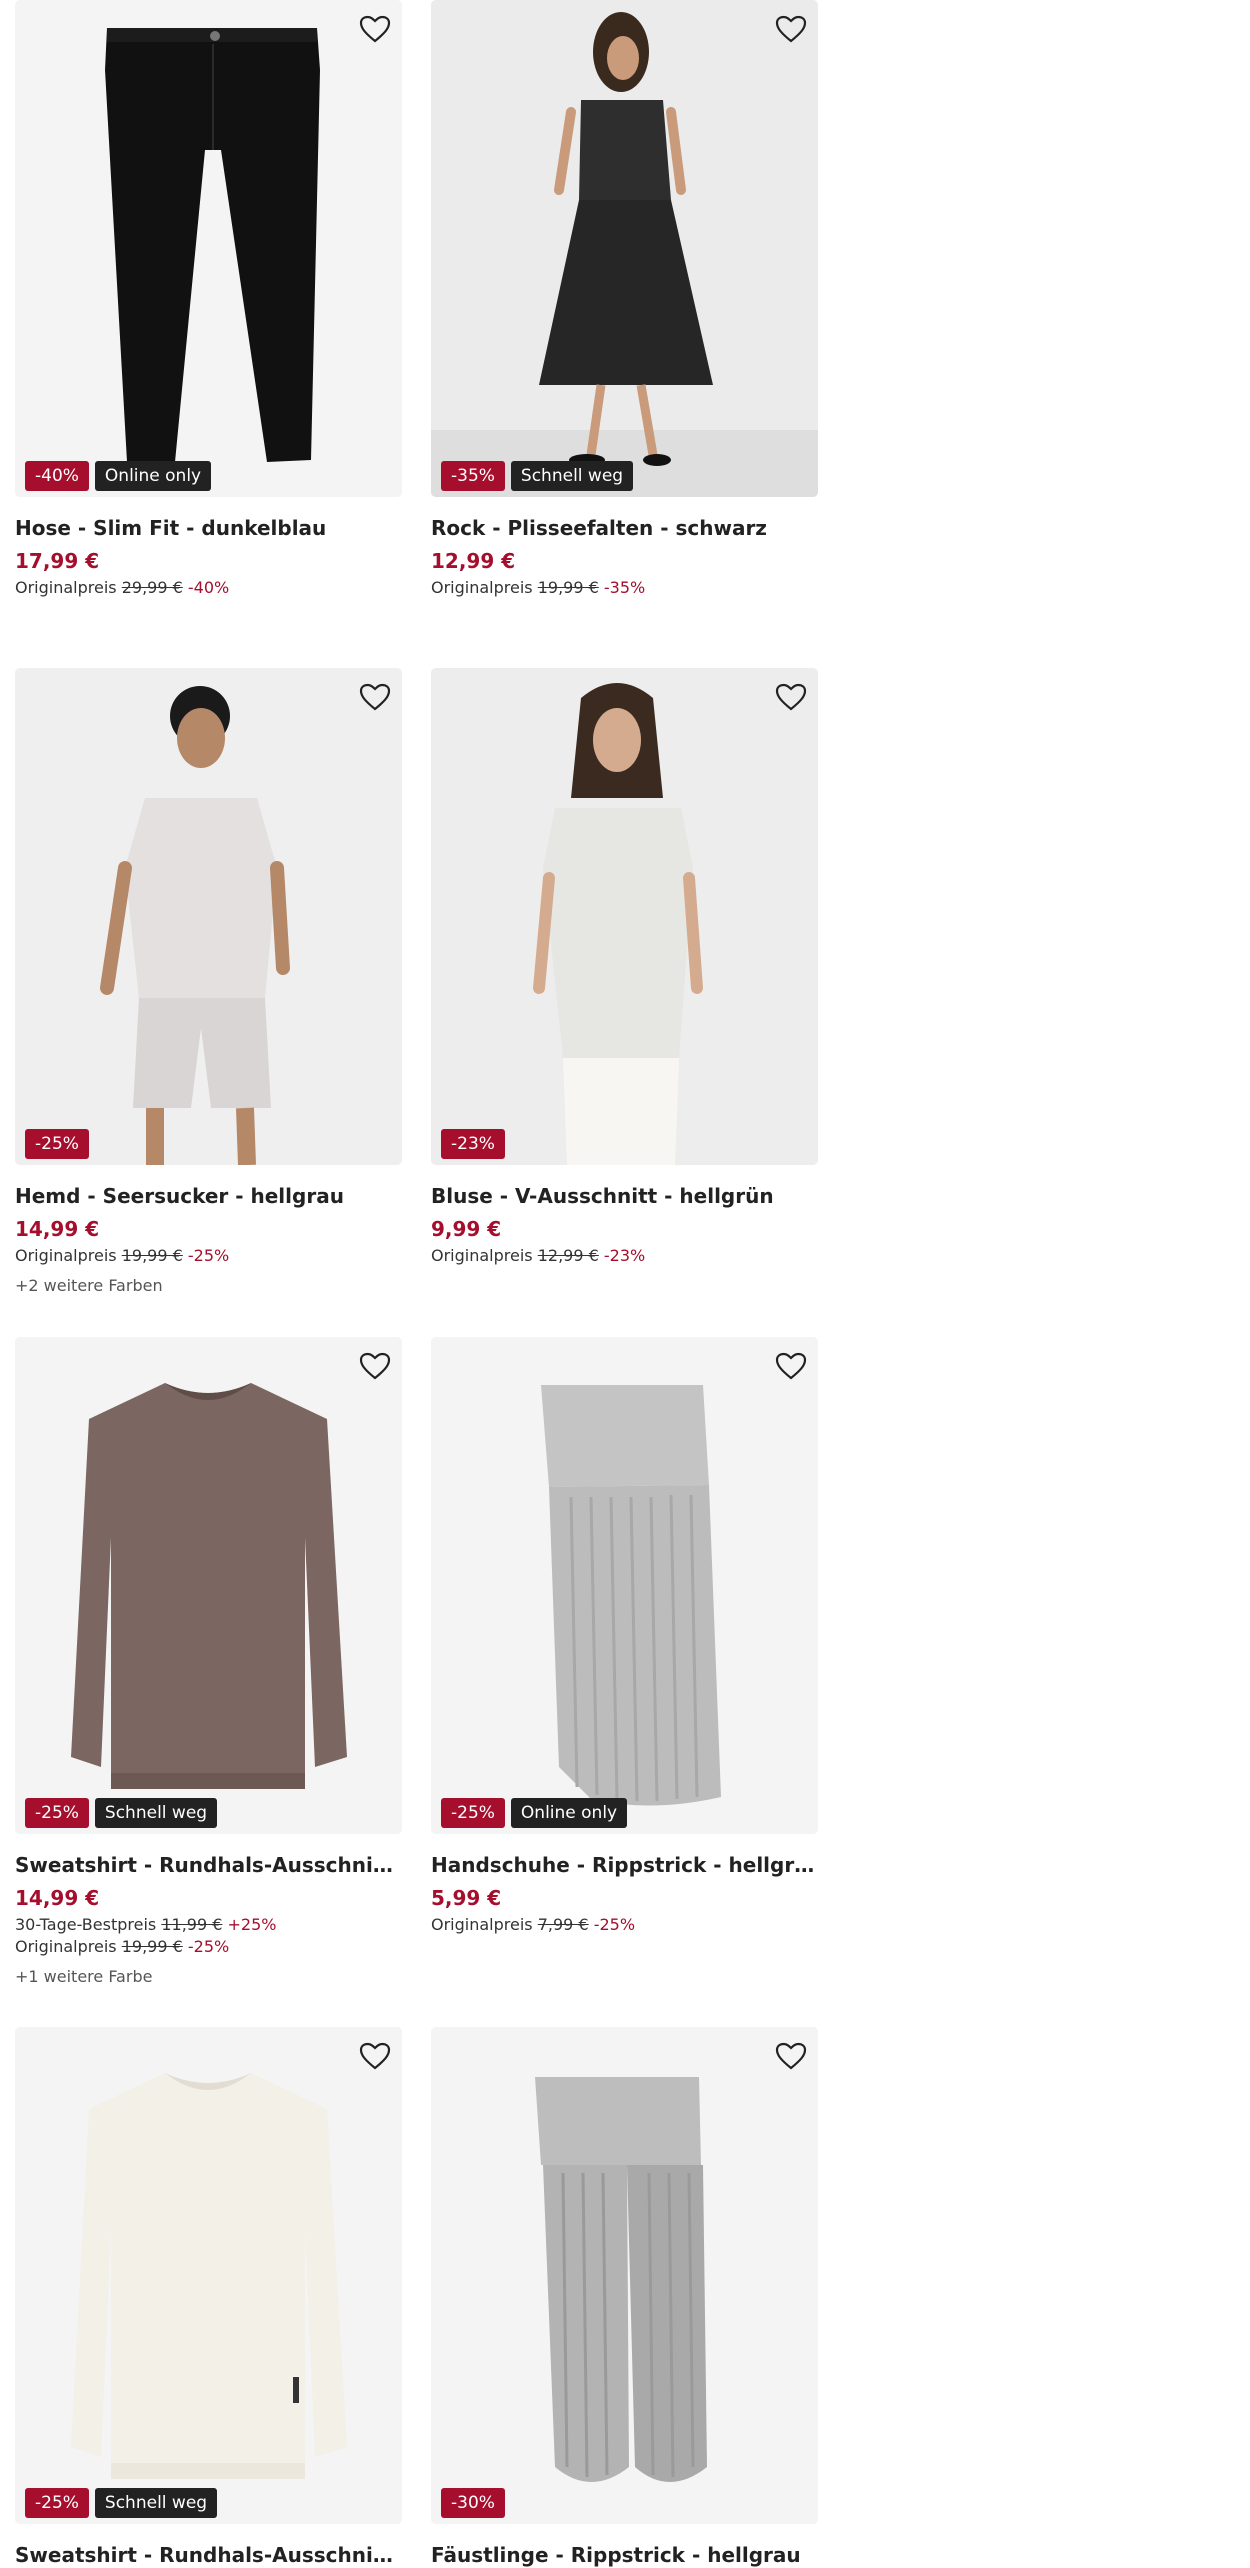 This screenshot has width=1250, height=2568. I want to click on discount-badge: -23%, so click(473, 1144).